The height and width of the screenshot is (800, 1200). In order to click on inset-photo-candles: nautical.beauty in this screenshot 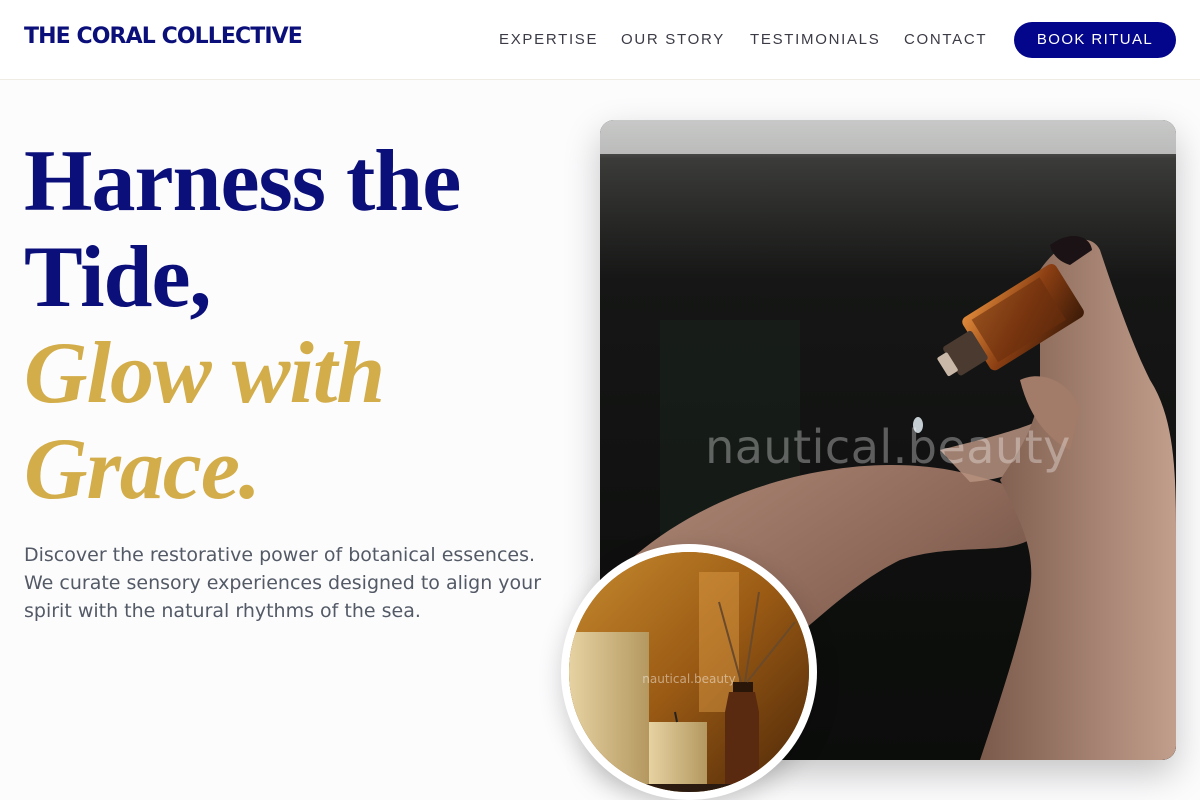, I will do `click(689, 672)`.